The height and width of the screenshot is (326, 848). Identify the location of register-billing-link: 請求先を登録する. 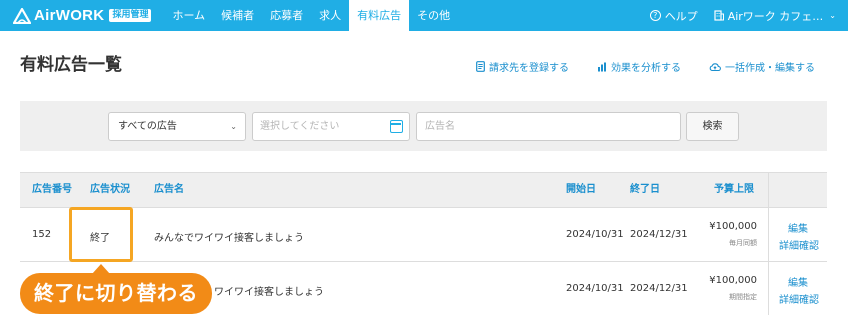
(522, 66).